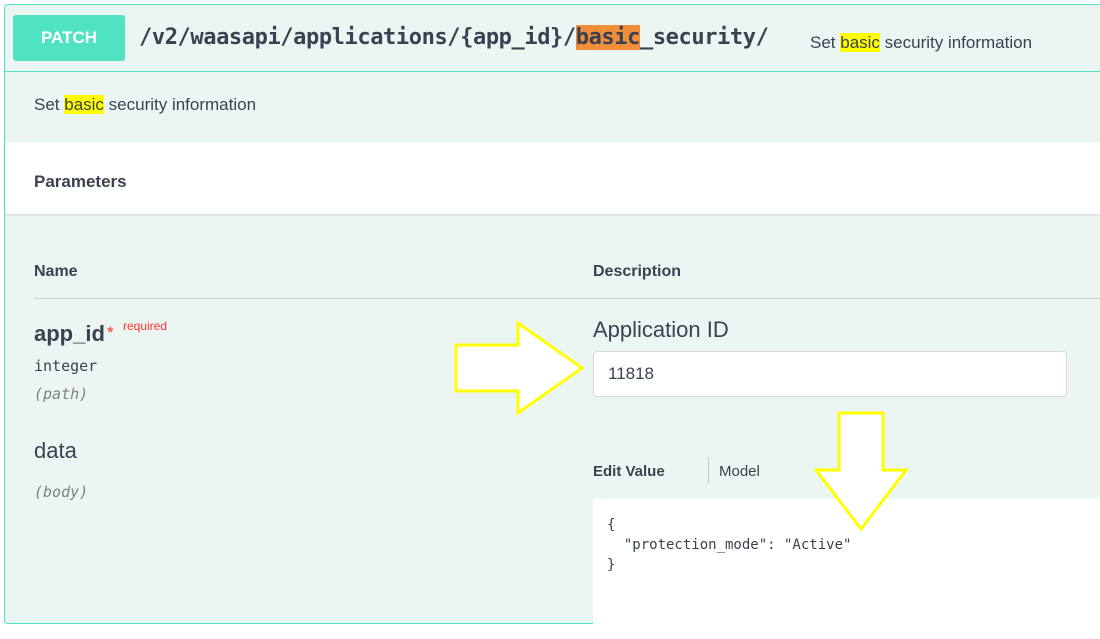 The height and width of the screenshot is (639, 1100). I want to click on param-app-id-type: integer, so click(66, 366).